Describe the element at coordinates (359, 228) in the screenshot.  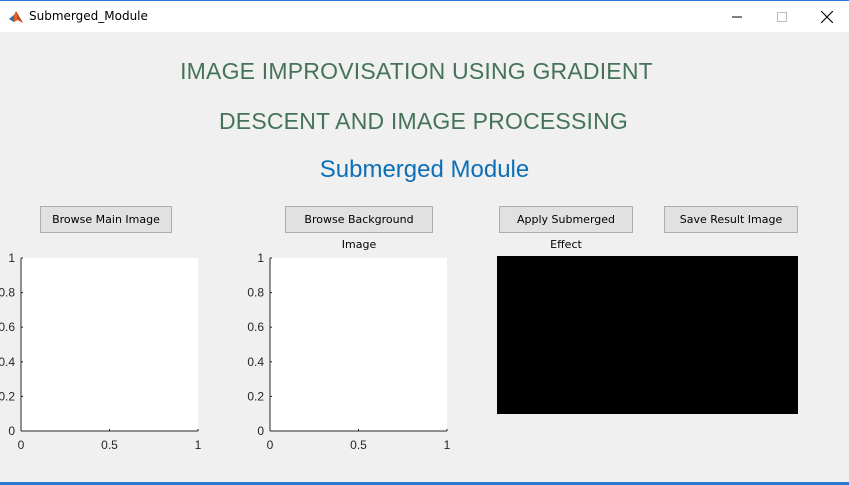
I see `browse-background-image-button: Browse Background Image` at that location.